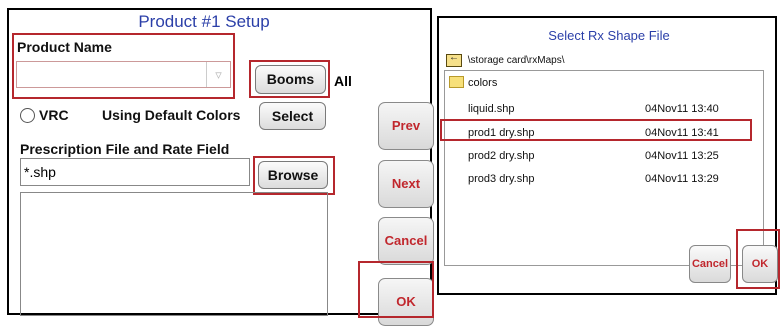 The height and width of the screenshot is (326, 784). What do you see at coordinates (501, 156) in the screenshot?
I see `file-name: prod2 dry.shp` at bounding box center [501, 156].